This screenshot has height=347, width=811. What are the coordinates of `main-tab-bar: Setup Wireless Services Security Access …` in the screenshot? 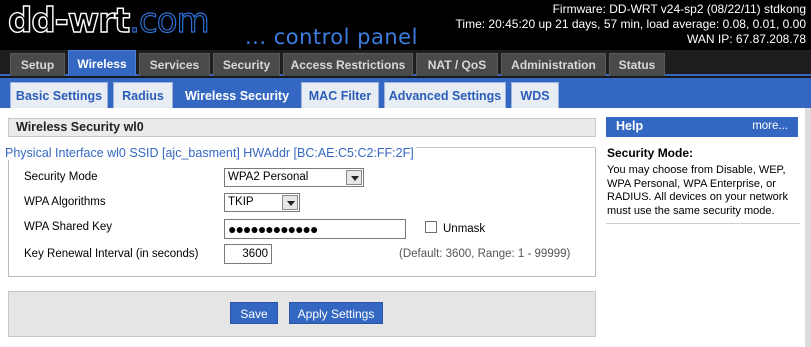 It's located at (405, 63).